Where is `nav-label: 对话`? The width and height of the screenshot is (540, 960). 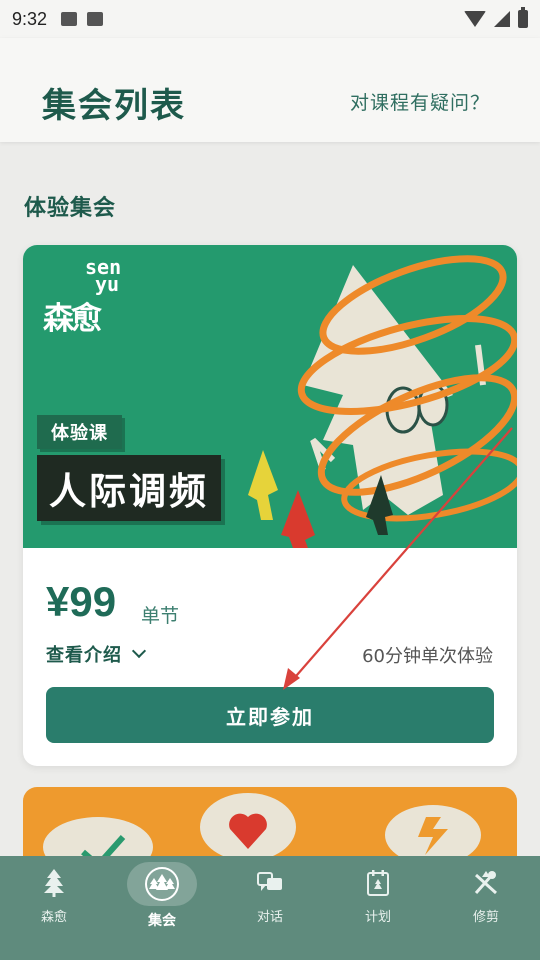
nav-label: 对话 is located at coordinates (269, 917).